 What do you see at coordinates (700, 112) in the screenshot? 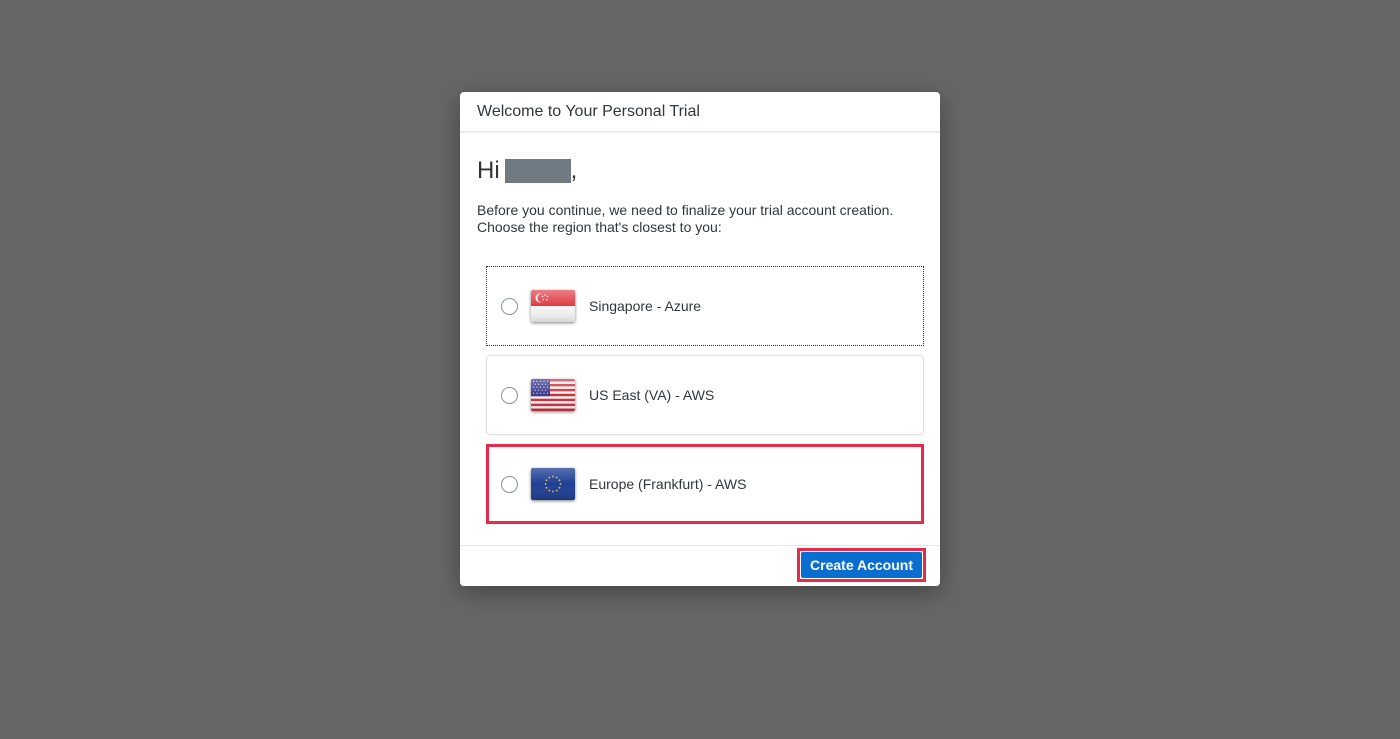
I see `dialog-title: Welcome to Your Personal Trial` at bounding box center [700, 112].